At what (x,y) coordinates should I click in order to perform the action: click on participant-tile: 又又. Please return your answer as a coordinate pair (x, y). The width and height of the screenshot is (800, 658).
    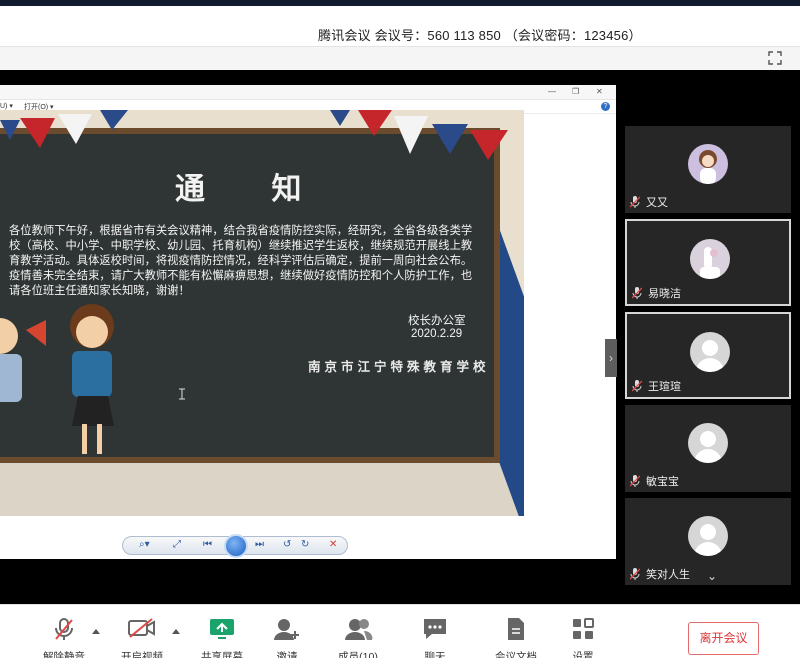
    Looking at the image, I should click on (708, 169).